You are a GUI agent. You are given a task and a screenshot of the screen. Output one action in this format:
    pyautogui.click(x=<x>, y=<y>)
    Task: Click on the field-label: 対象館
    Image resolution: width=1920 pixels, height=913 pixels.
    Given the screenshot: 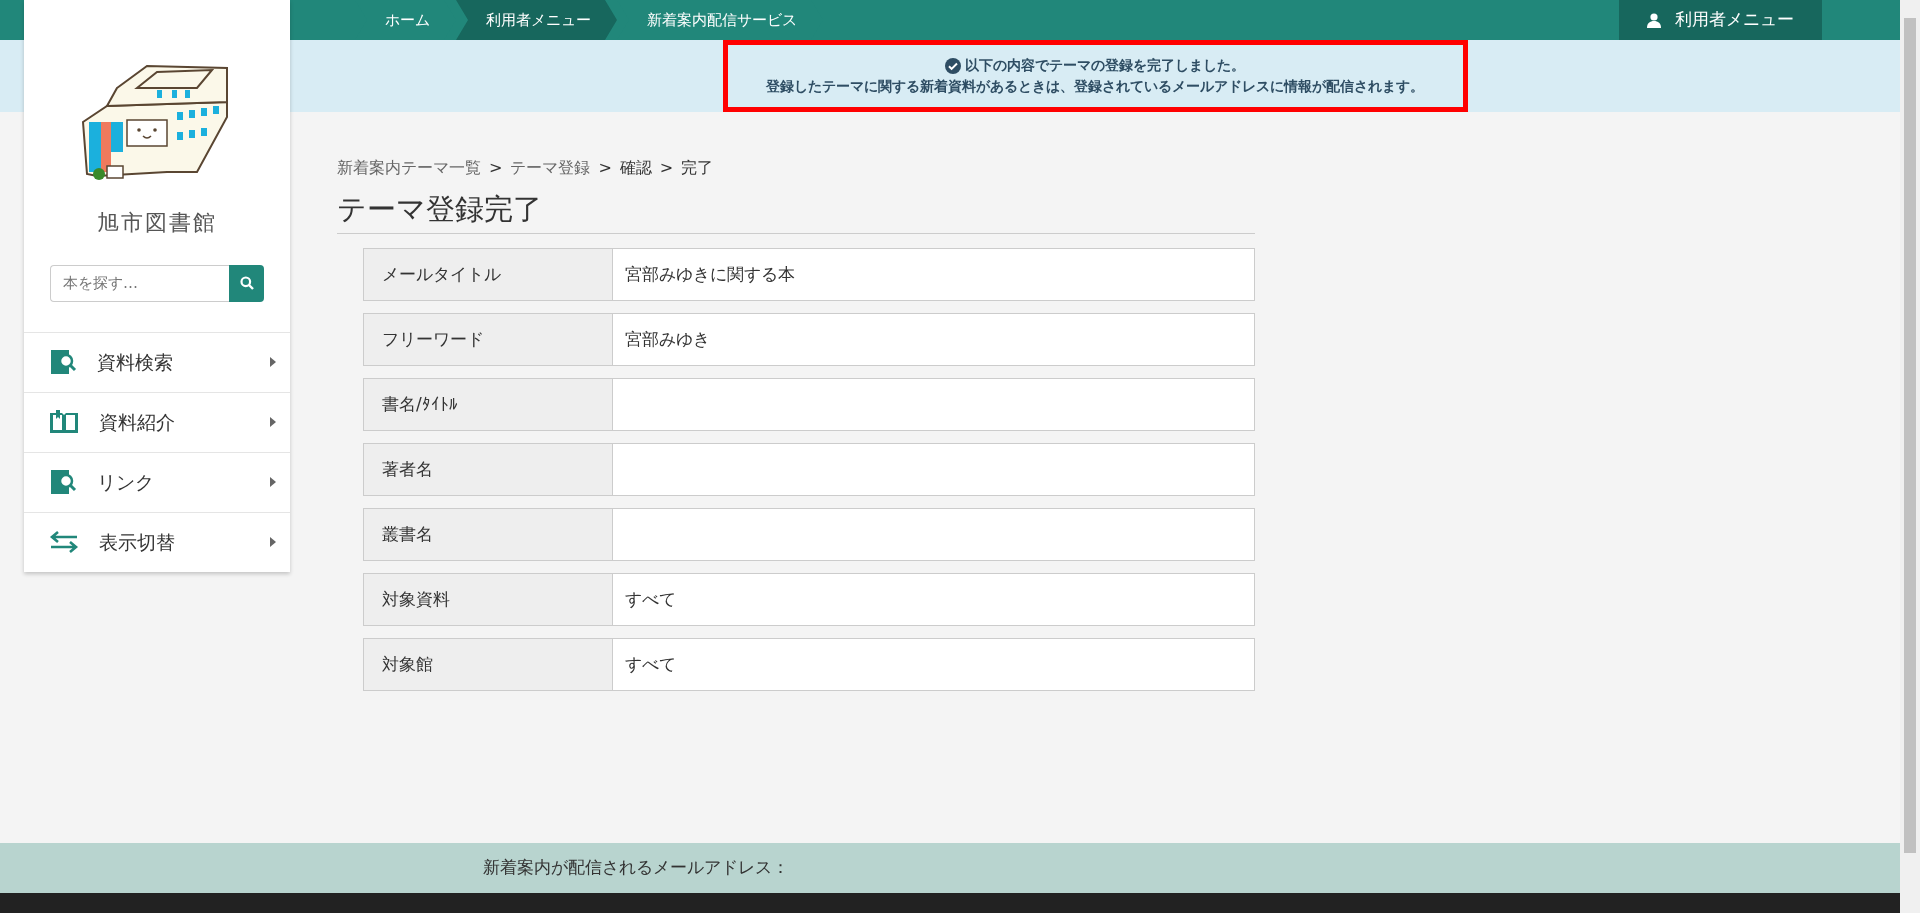 What is the action you would take?
    pyautogui.click(x=488, y=664)
    